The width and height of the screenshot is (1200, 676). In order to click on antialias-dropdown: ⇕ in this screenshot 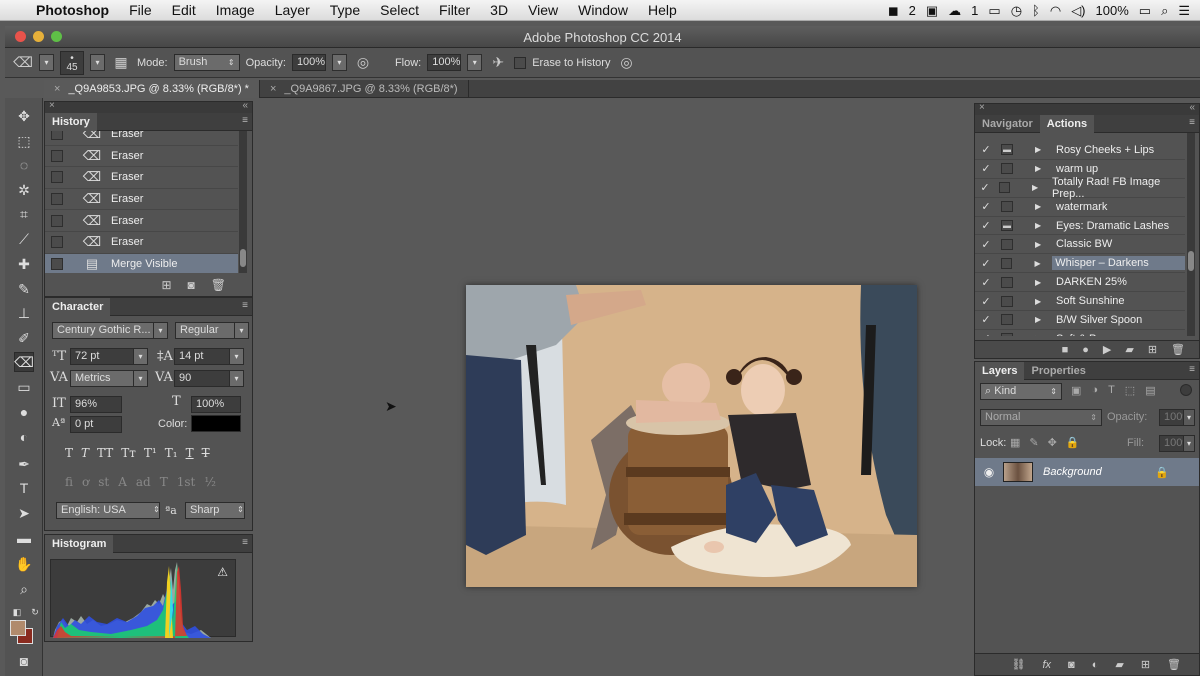, I will do `click(240, 510)`.